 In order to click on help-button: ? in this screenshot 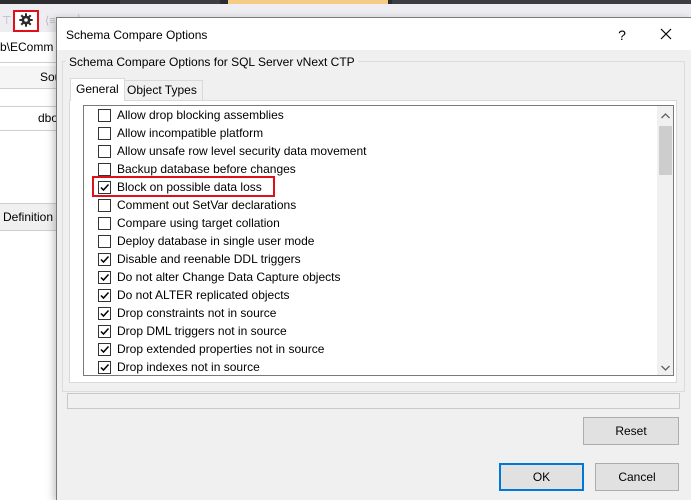, I will do `click(622, 35)`.